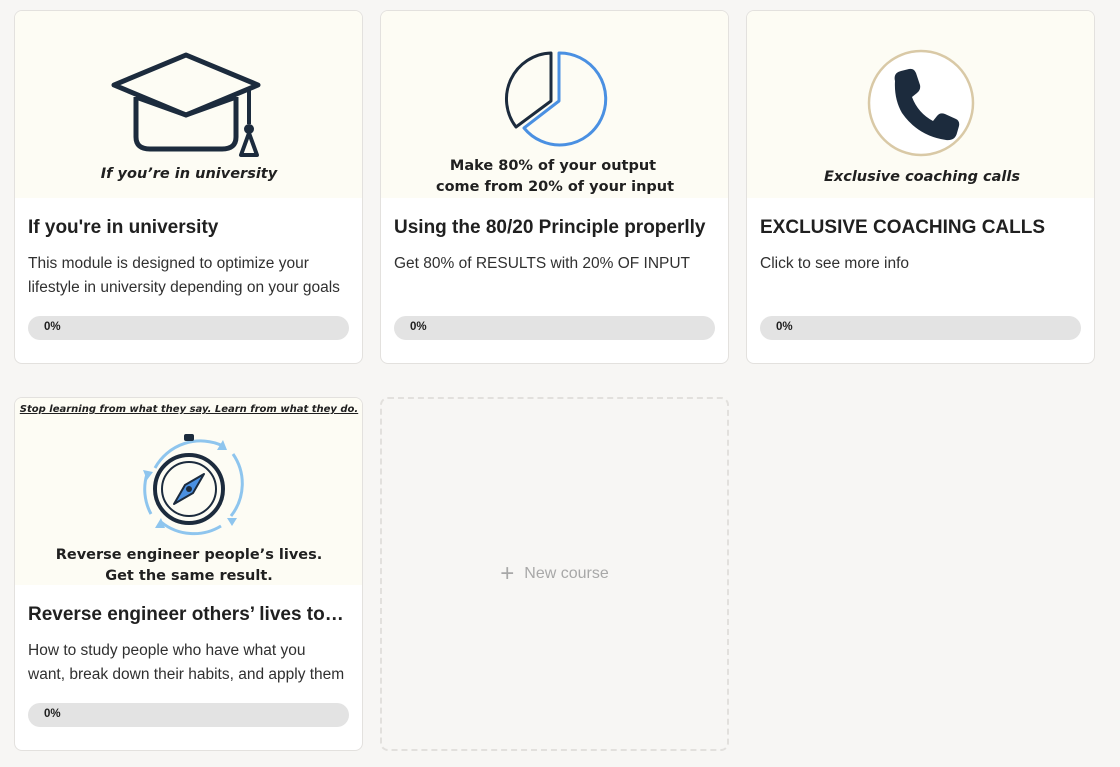 The height and width of the screenshot is (767, 1120). What do you see at coordinates (554, 276) in the screenshot?
I see `course-description: Get 80% of RESULTS with 20% OF INPUT` at bounding box center [554, 276].